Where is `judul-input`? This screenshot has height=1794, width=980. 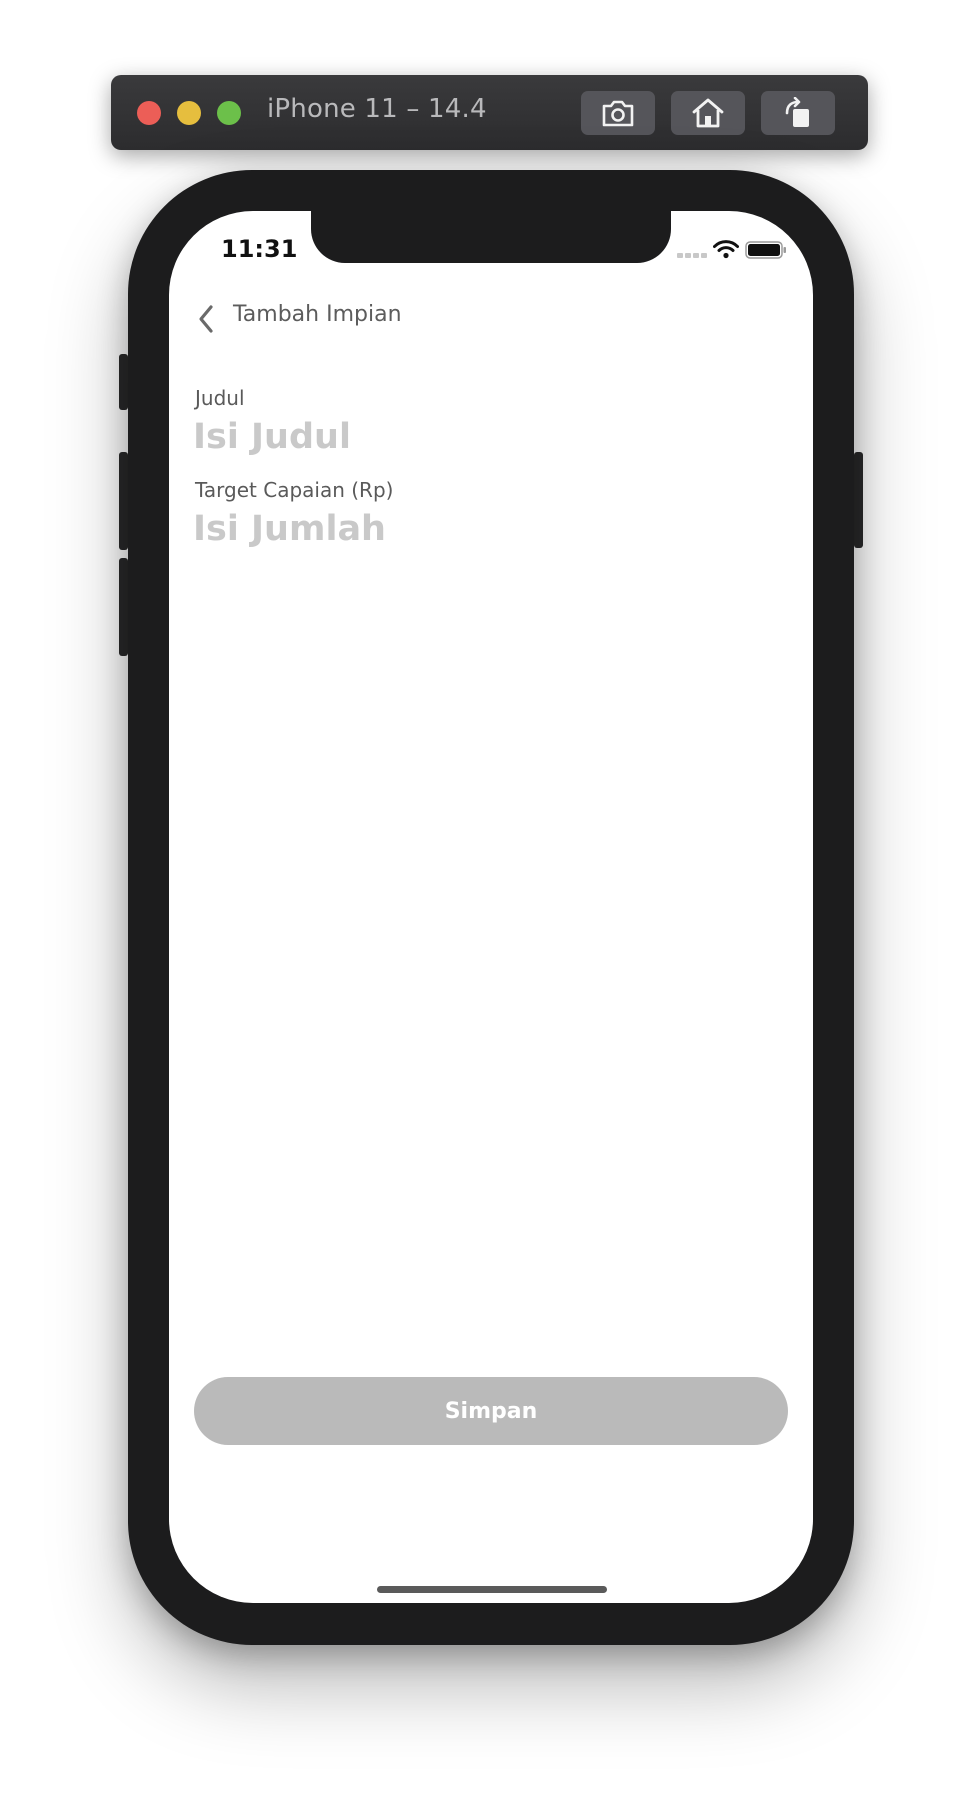
judul-input is located at coordinates (483, 437).